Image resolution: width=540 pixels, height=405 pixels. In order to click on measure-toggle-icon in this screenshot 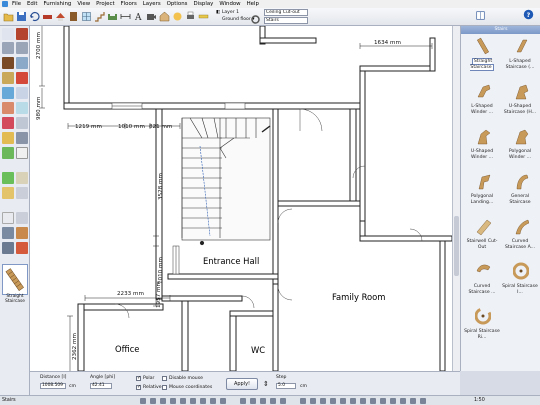, I will do `click(383, 401)`.